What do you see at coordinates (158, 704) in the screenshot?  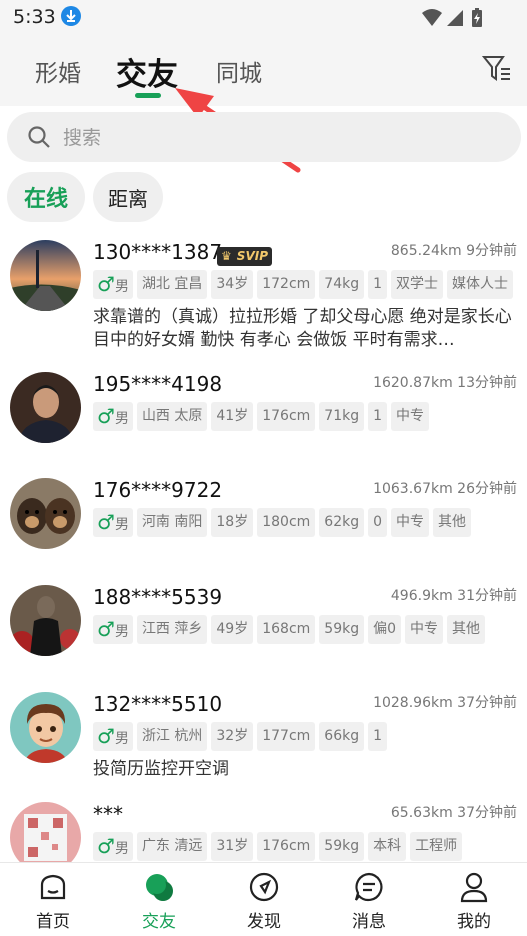 I see `user-name: 132****5510` at bounding box center [158, 704].